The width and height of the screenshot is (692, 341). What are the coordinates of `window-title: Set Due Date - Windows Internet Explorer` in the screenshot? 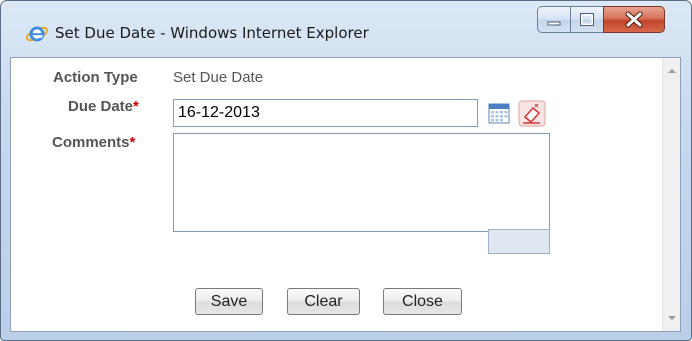 It's located at (212, 33).